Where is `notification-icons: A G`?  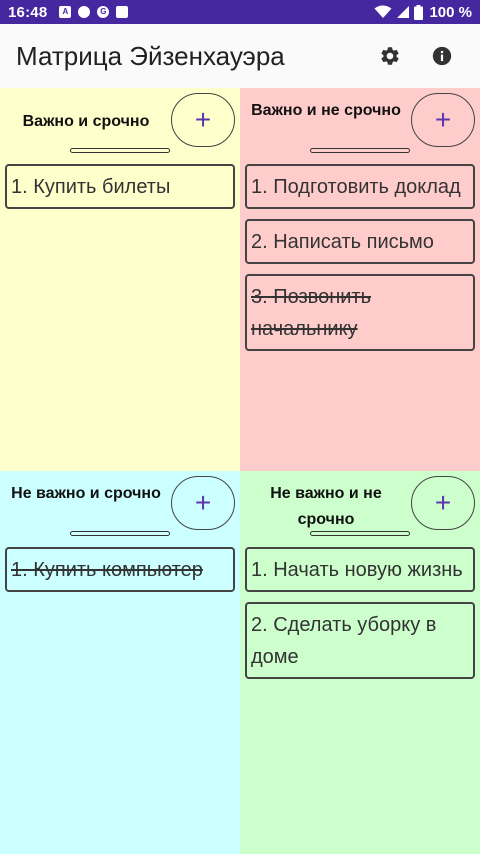 notification-icons: A G is located at coordinates (94, 12).